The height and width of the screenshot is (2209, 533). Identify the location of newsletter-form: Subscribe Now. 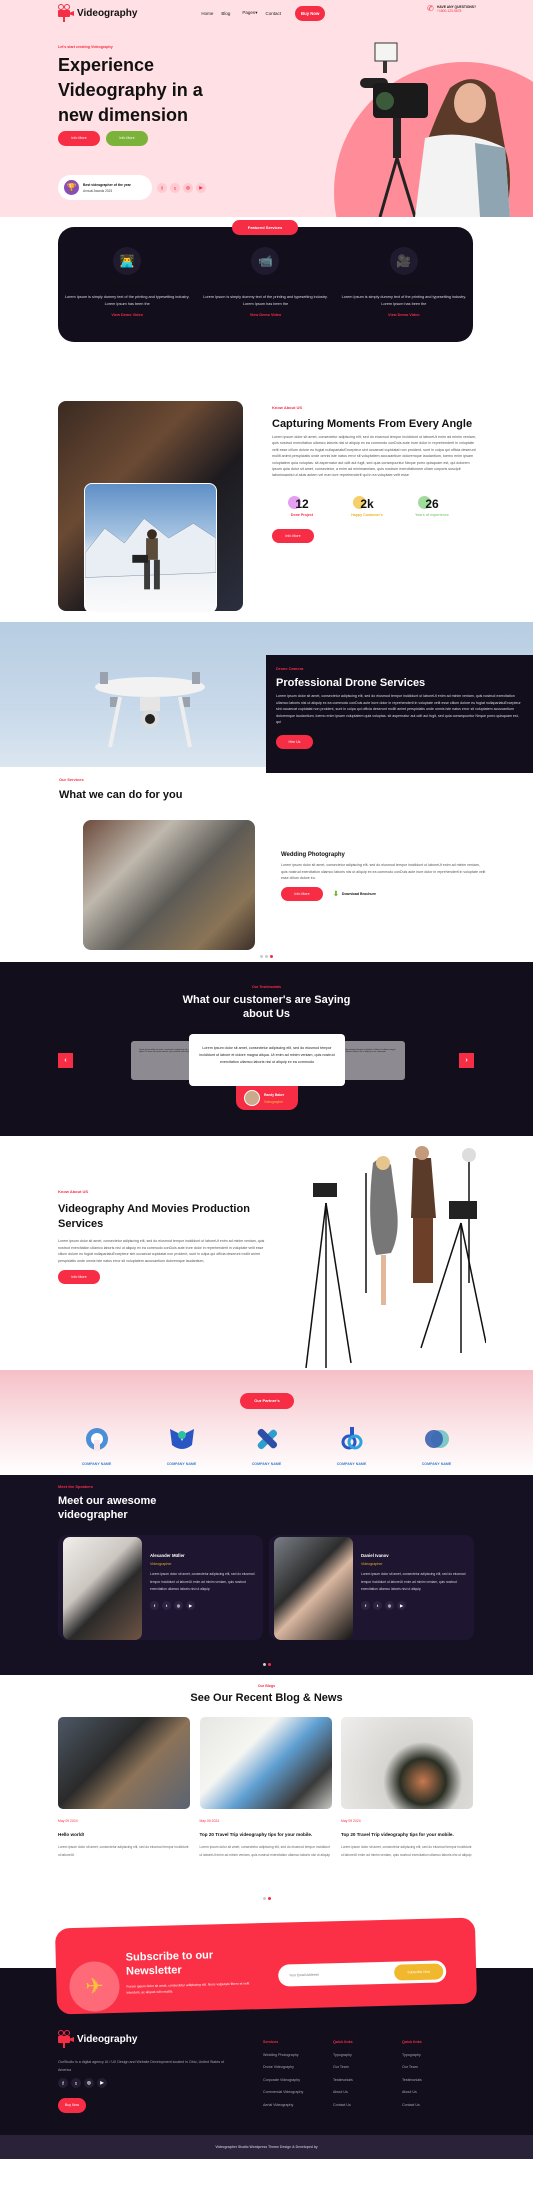
(362, 1973).